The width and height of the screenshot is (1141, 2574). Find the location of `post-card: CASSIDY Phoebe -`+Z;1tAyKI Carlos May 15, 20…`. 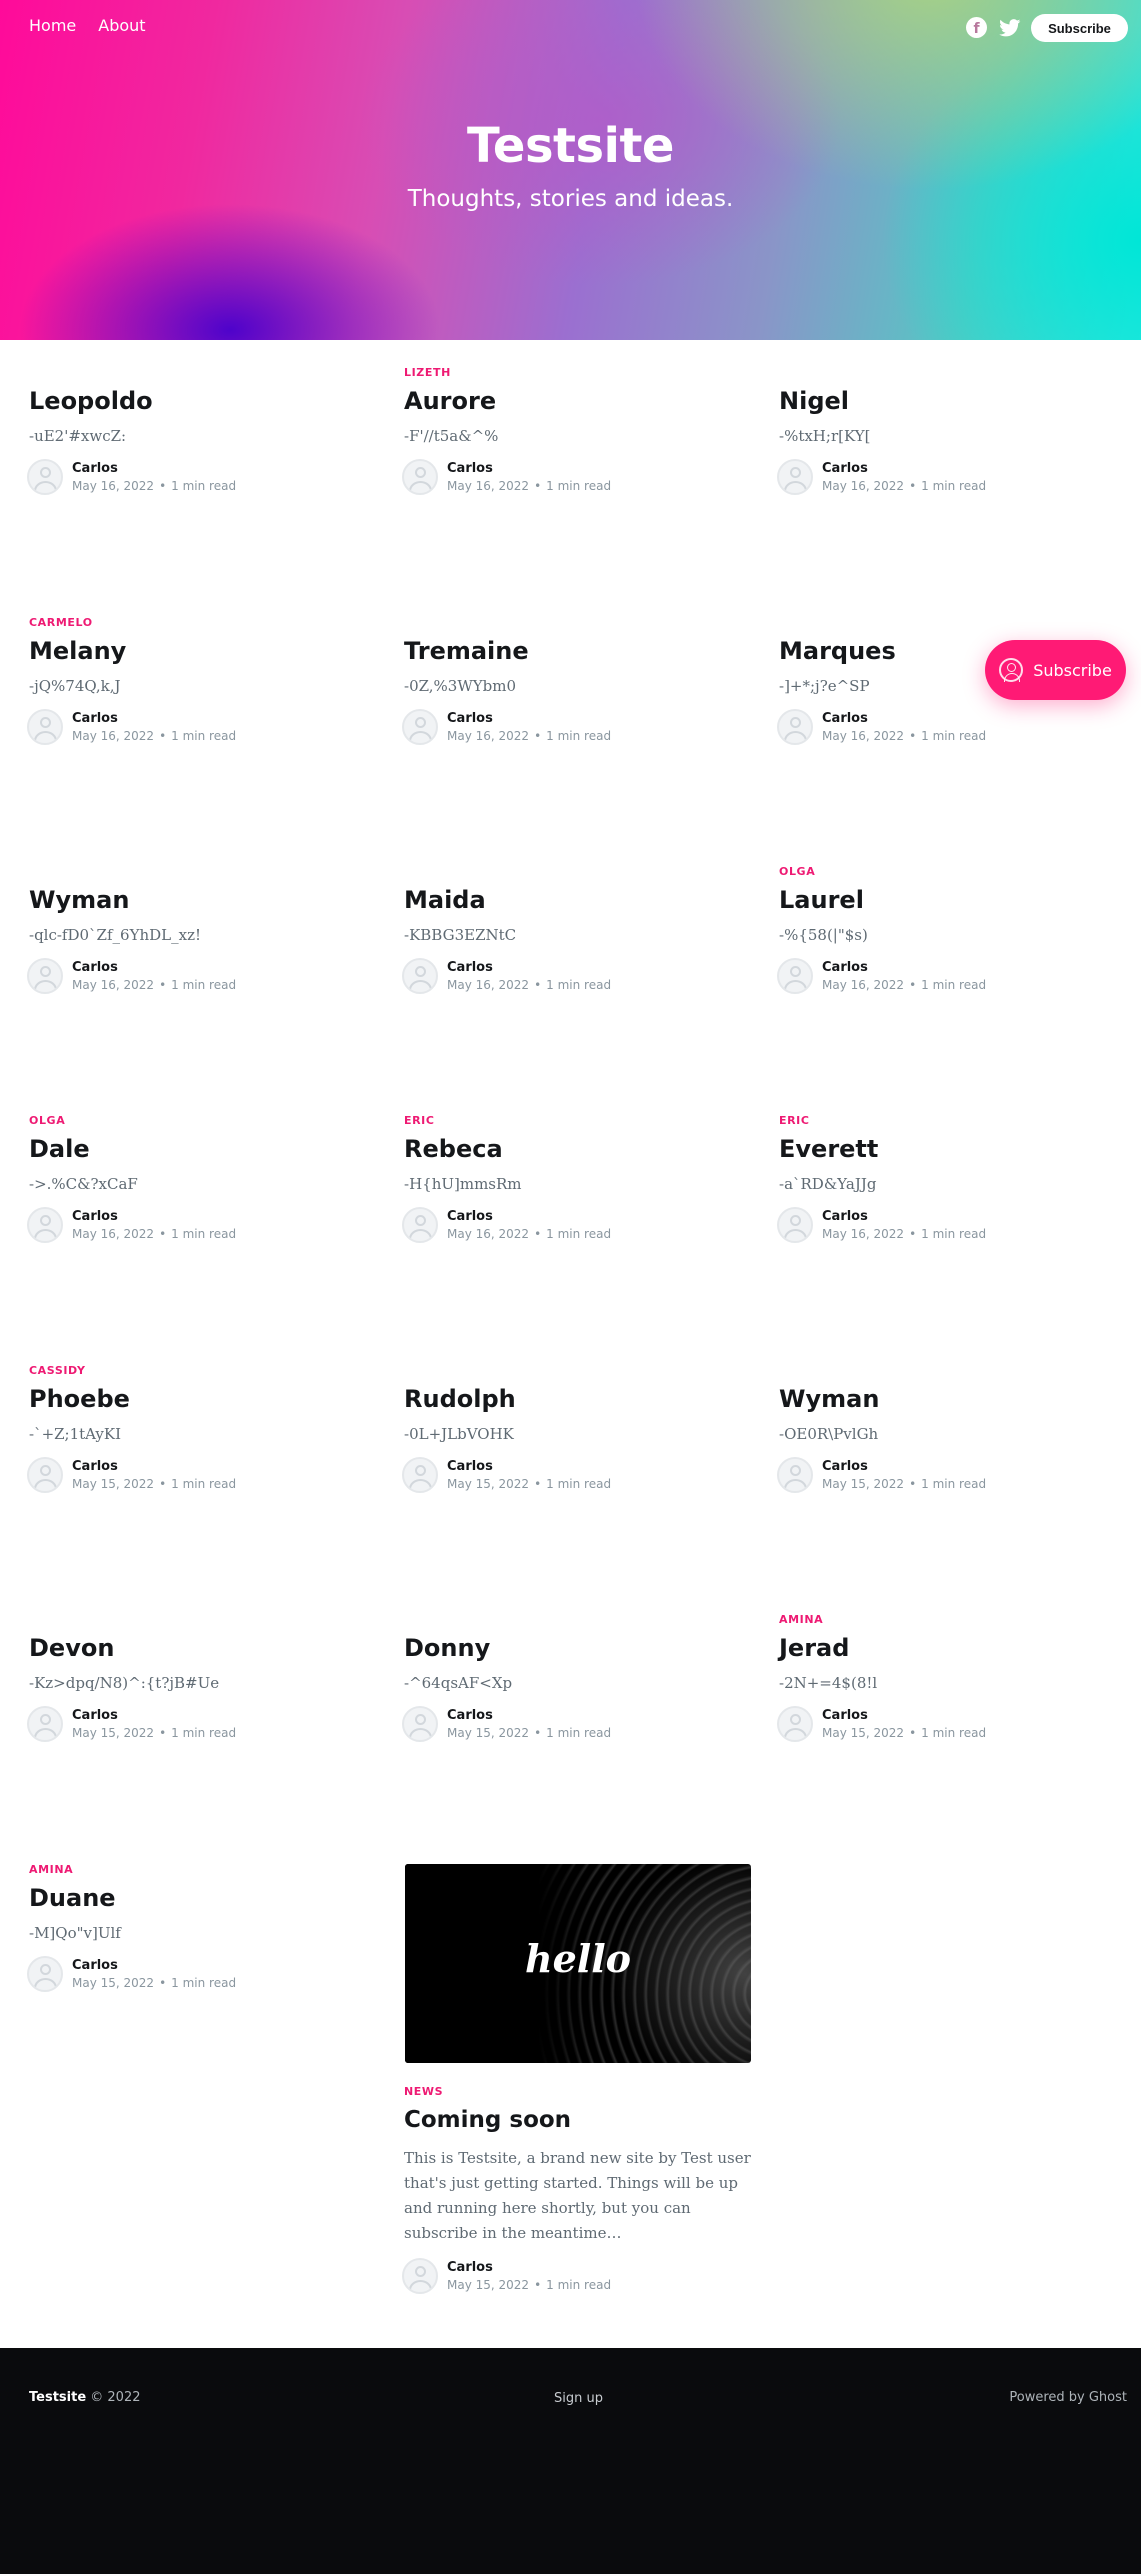

post-card: CASSIDY Phoebe -`+Z;1tAyKI Carlos May 15, 20… is located at coordinates (200, 1428).